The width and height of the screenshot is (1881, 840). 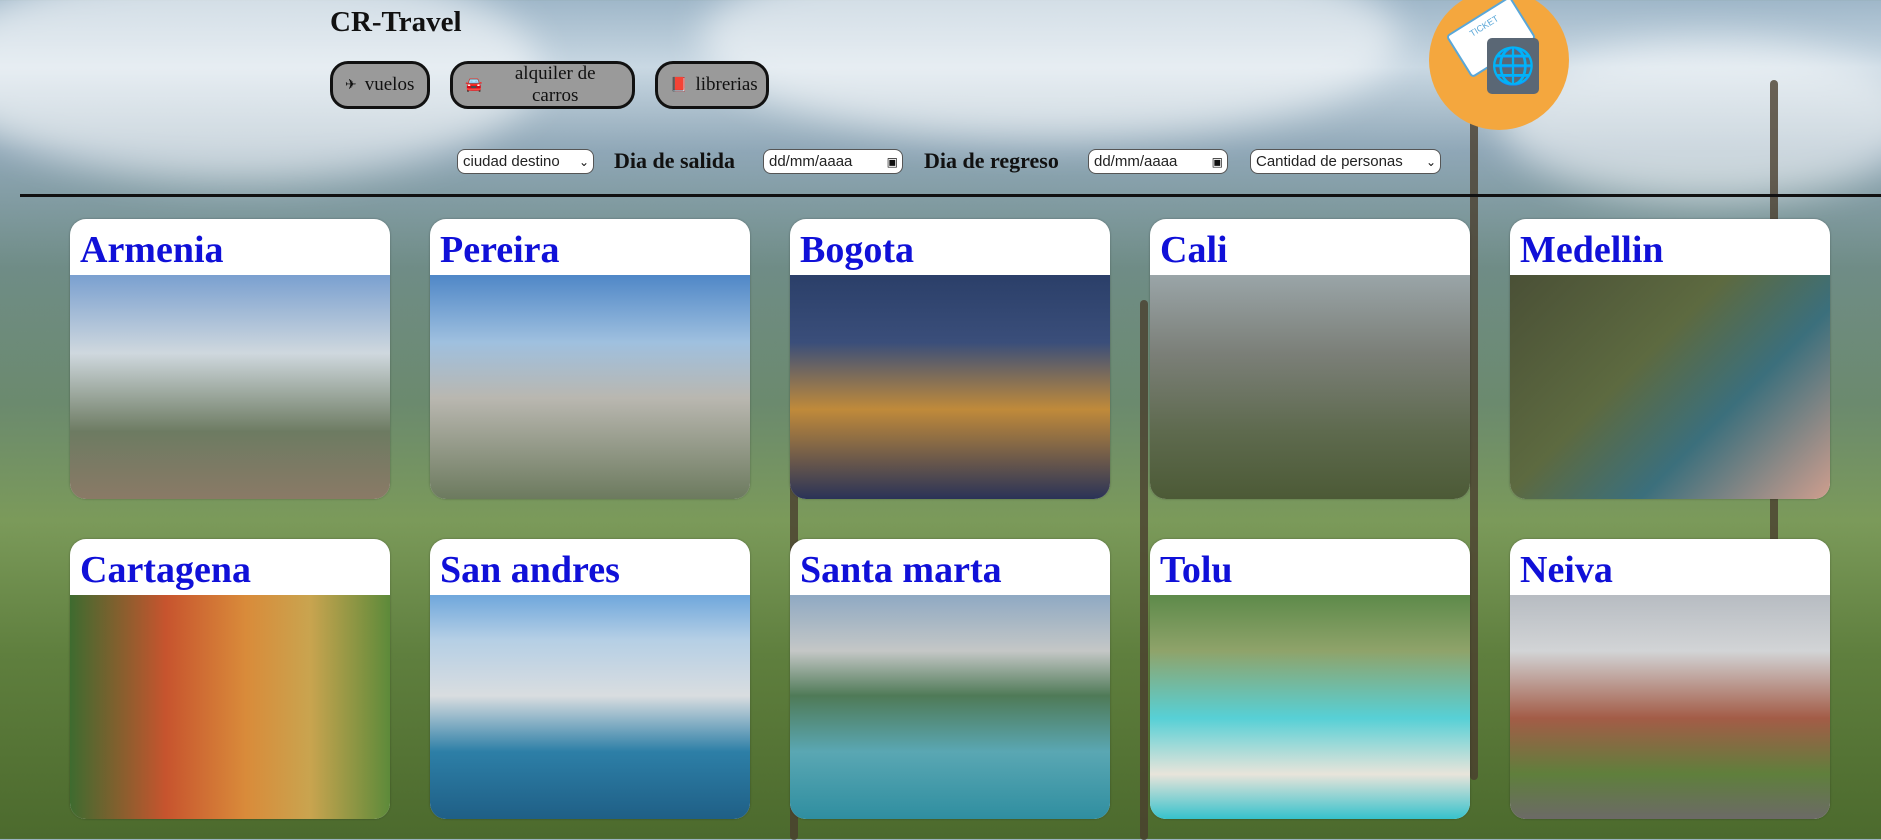 I want to click on departure-date-value: dd/mm/aaaa, so click(x=811, y=161).